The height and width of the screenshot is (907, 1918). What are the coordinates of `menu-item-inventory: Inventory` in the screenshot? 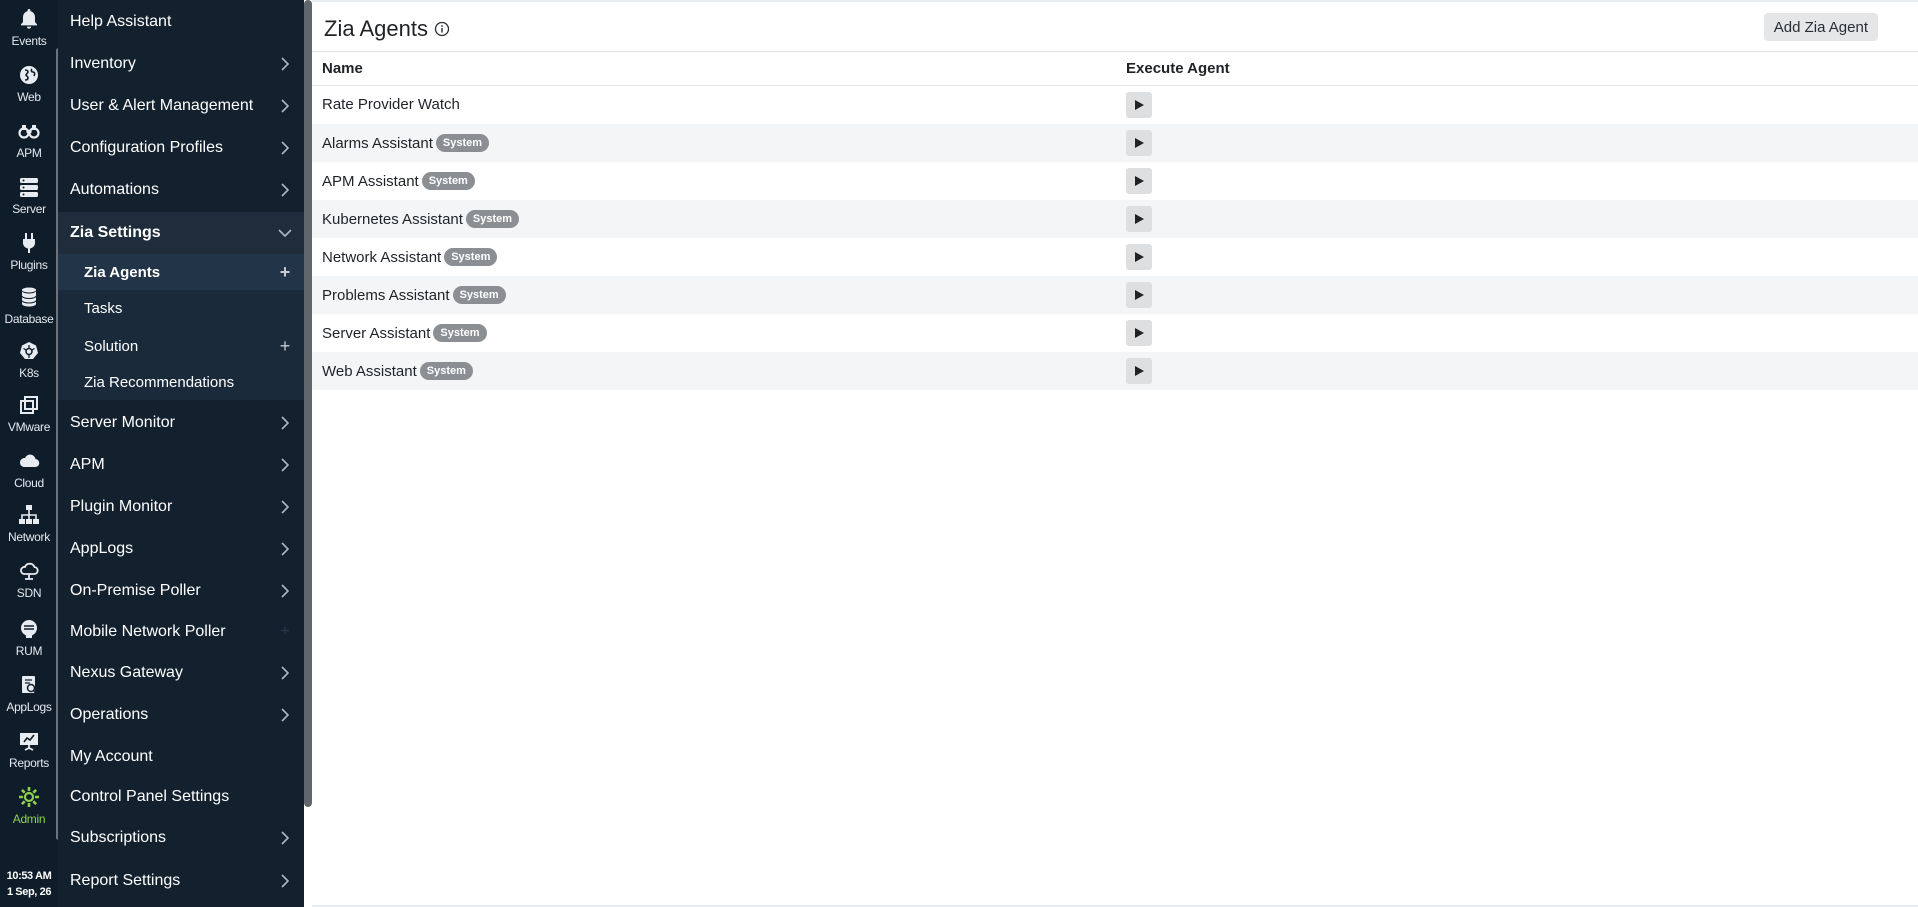 It's located at (181, 64).